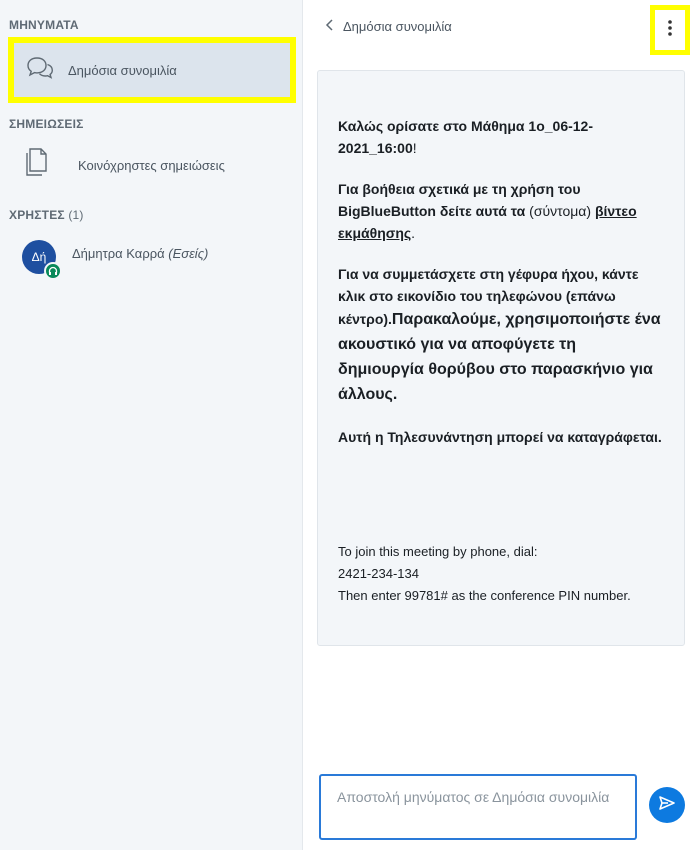 This screenshot has width=692, height=850. What do you see at coordinates (40, 70) in the screenshot?
I see `chat-bubbles-icon` at bounding box center [40, 70].